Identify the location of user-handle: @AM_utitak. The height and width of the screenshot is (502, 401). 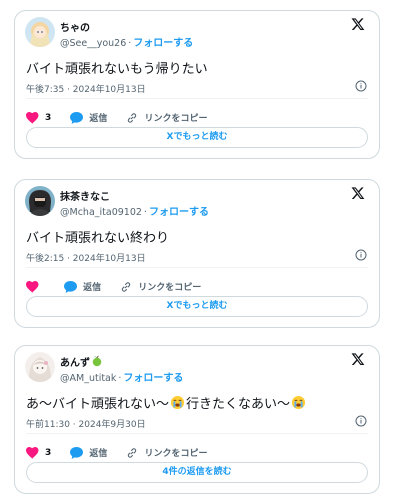
(88, 378).